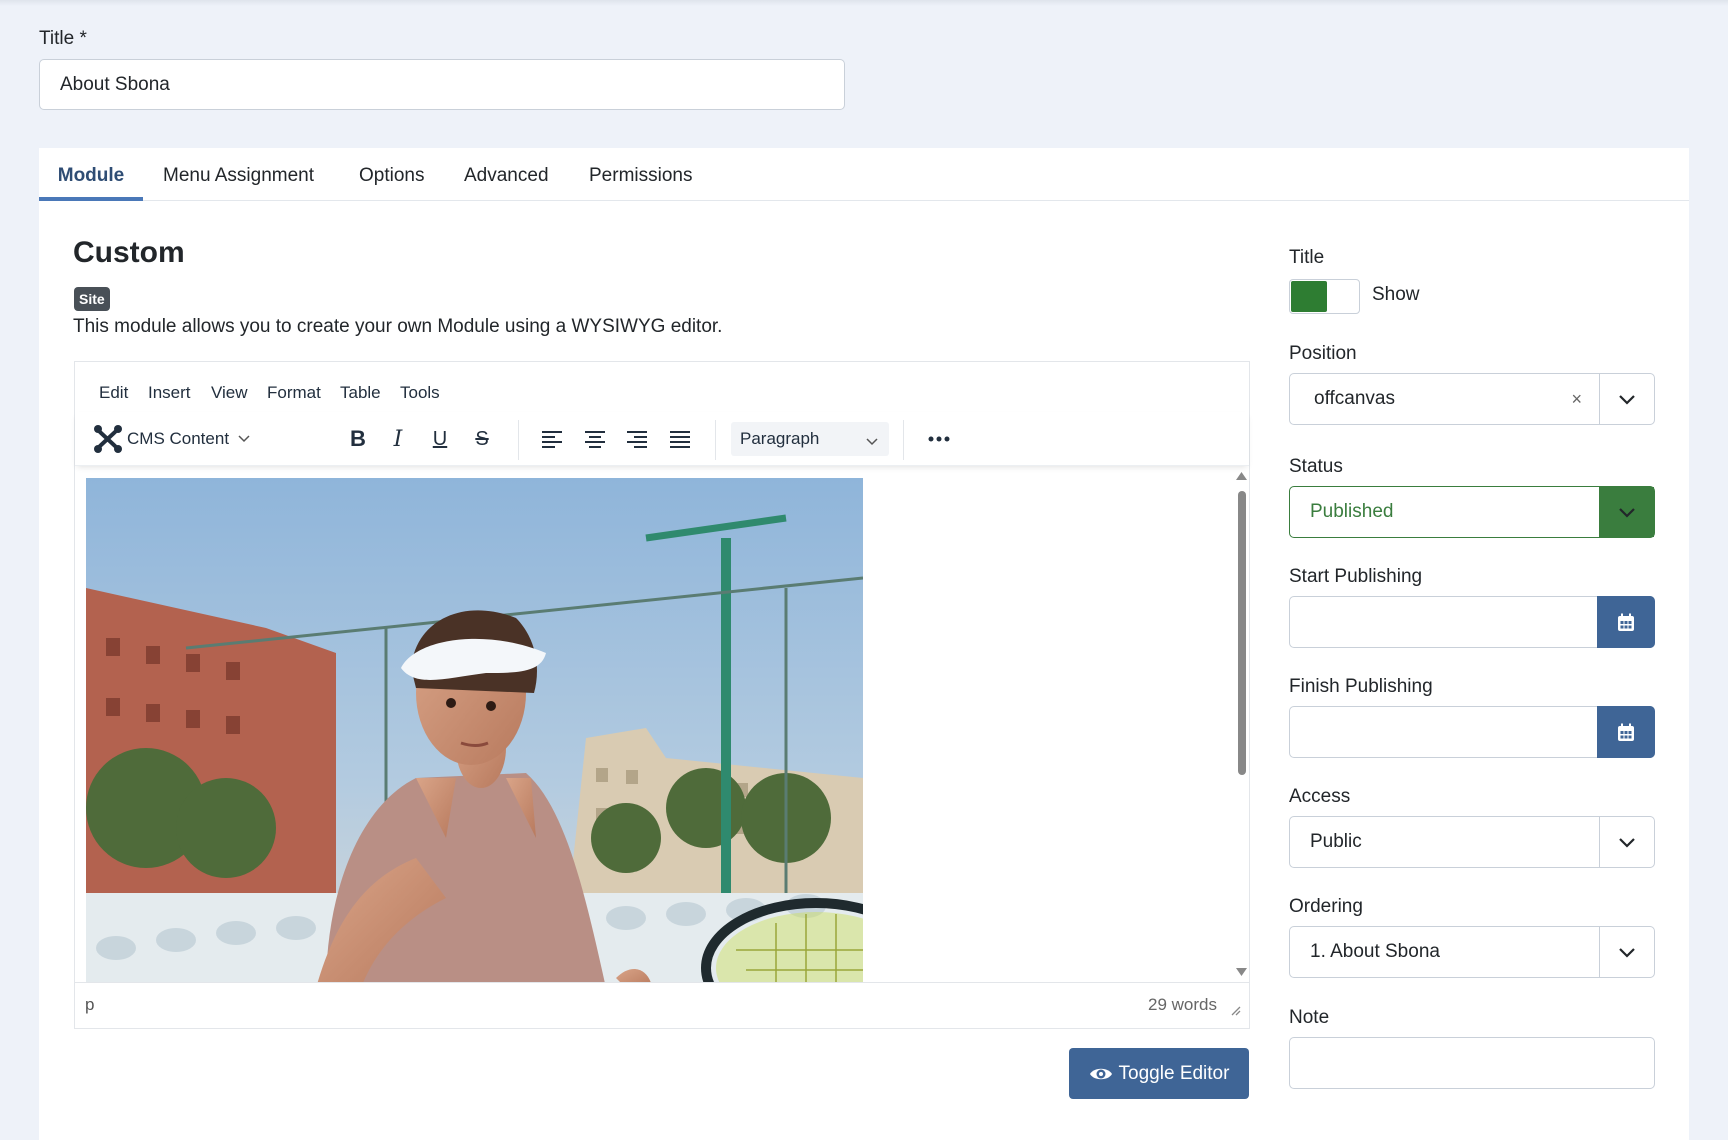 The height and width of the screenshot is (1140, 1728). Describe the element at coordinates (1472, 842) in the screenshot. I see `access-select: Public` at that location.